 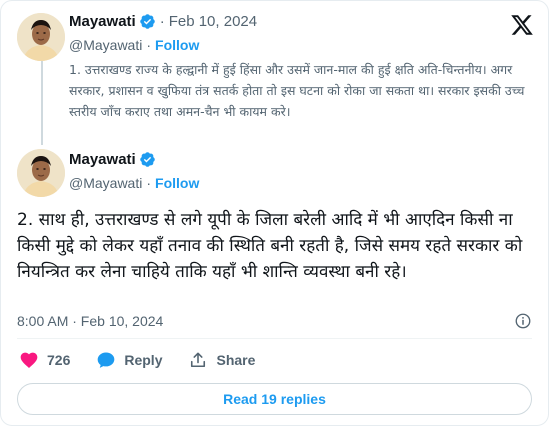 What do you see at coordinates (236, 360) in the screenshot?
I see `share-label: Share` at bounding box center [236, 360].